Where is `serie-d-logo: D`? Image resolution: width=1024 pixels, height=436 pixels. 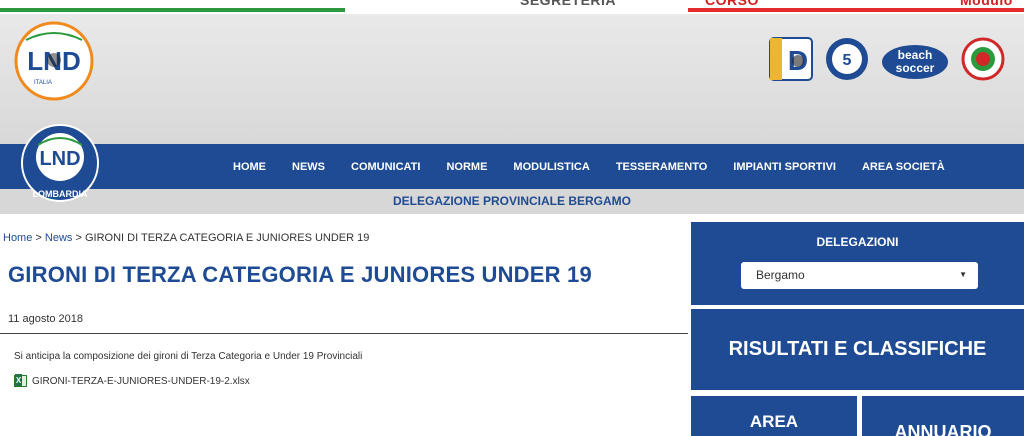 serie-d-logo: D is located at coordinates (791, 59).